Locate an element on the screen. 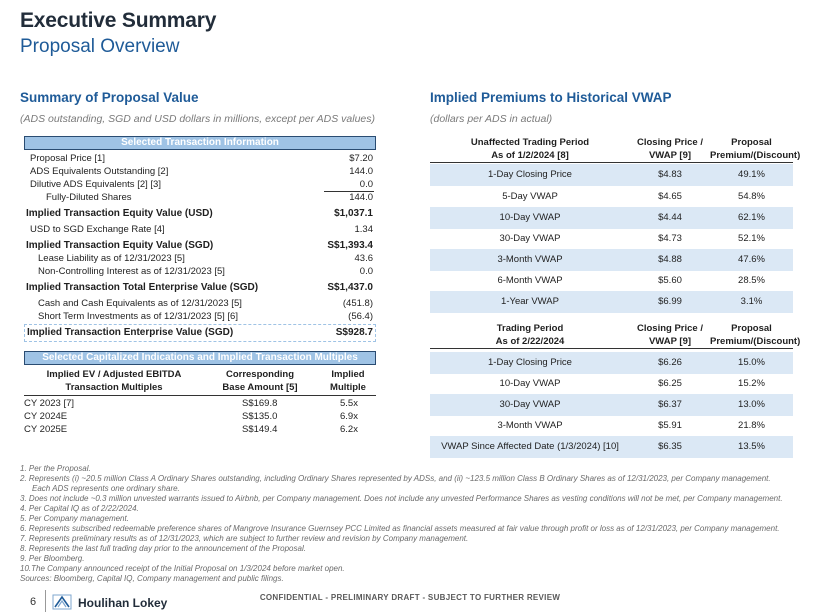 The image size is (820, 615). period: 10-Day VWAP is located at coordinates (530, 383).